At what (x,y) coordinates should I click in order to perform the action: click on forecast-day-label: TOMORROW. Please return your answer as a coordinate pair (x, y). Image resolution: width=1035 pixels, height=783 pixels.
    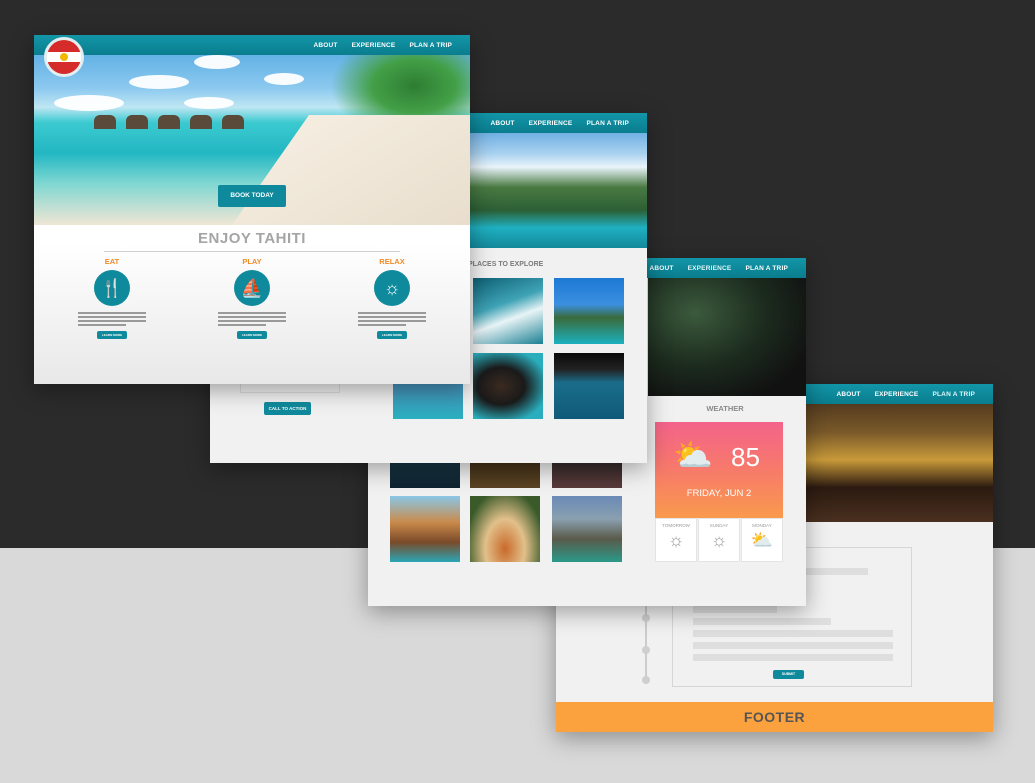
    Looking at the image, I should click on (676, 525).